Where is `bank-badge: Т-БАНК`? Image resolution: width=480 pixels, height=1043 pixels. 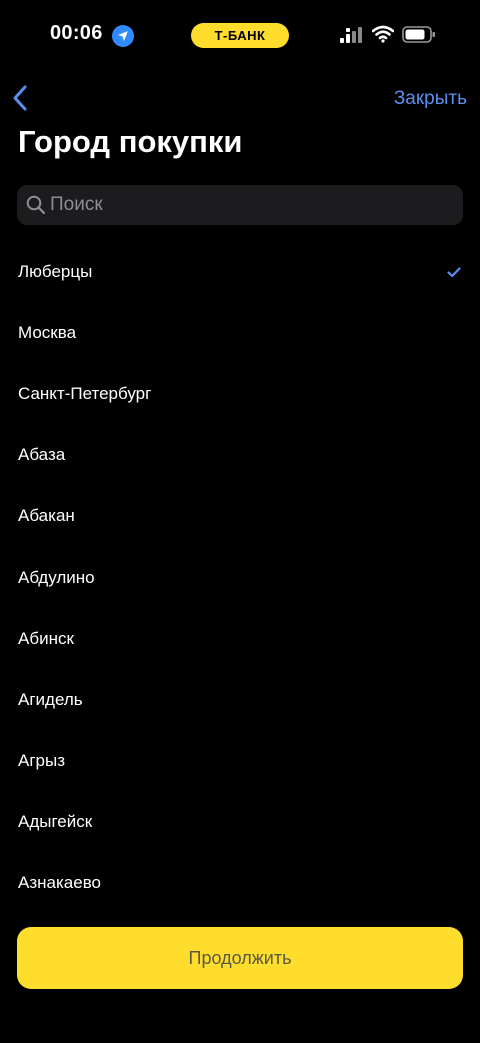 bank-badge: Т-БАНК is located at coordinates (240, 35).